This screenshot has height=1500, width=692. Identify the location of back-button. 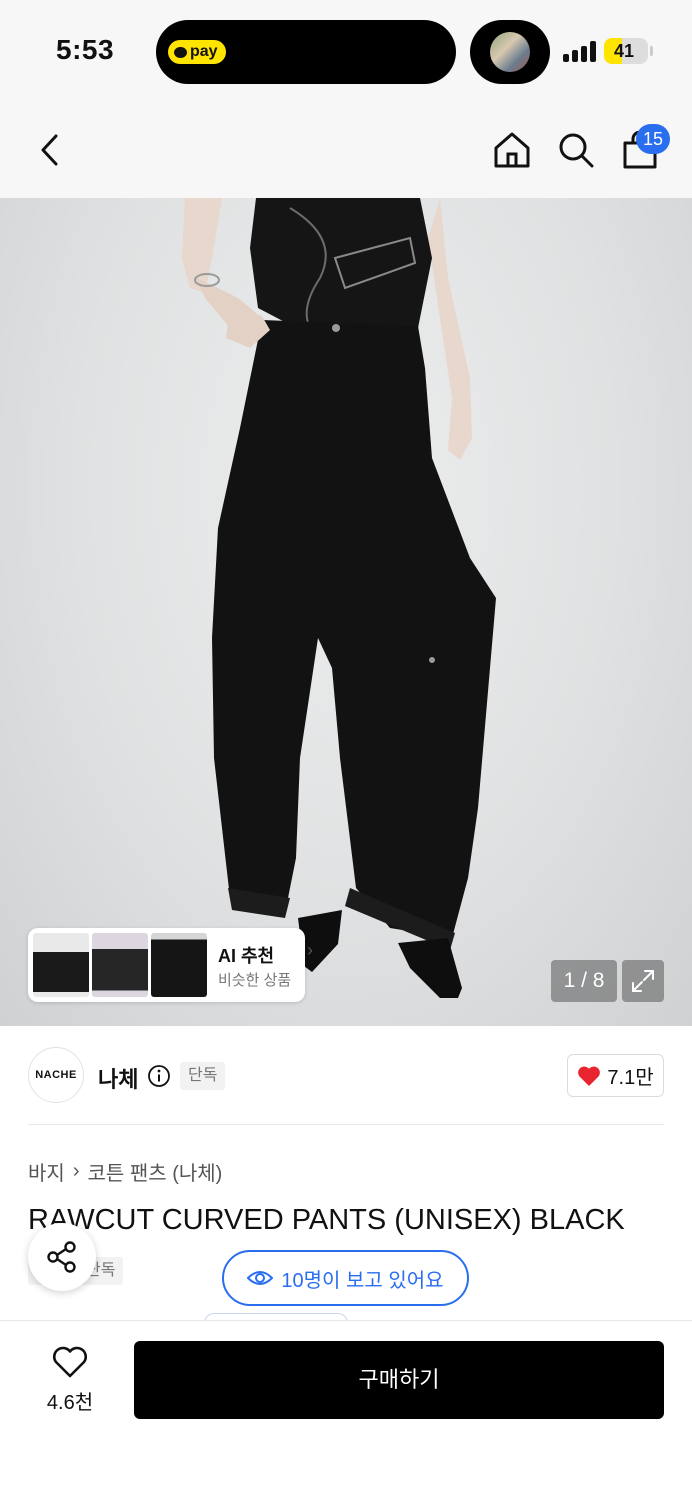
(50, 150).